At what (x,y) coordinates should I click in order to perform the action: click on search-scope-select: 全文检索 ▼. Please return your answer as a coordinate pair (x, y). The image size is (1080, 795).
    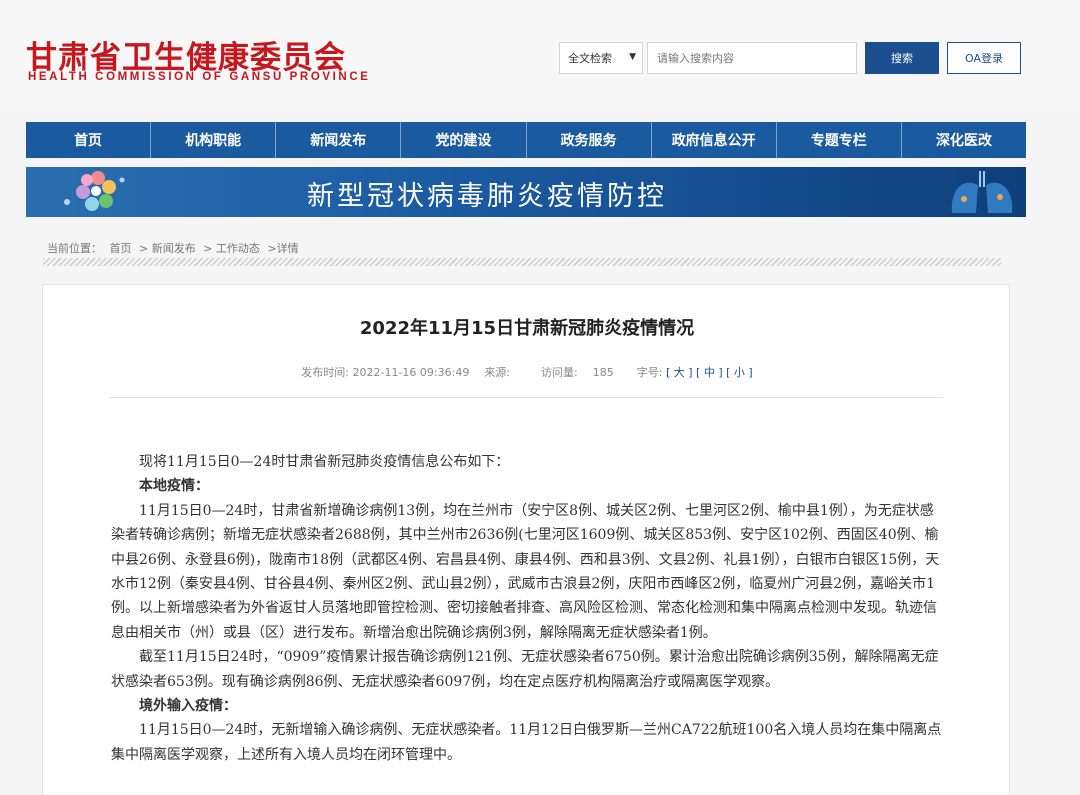
    Looking at the image, I should click on (601, 58).